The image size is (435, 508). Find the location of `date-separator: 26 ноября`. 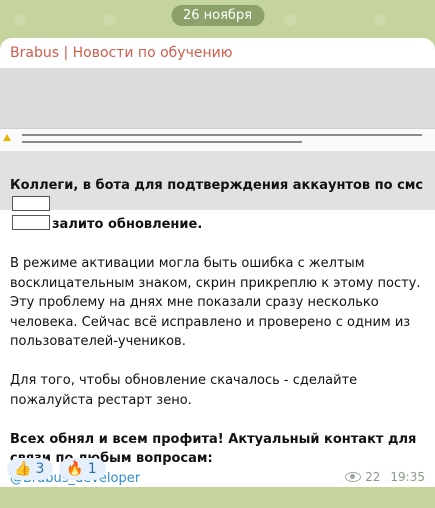

date-separator: 26 ноября is located at coordinates (217, 15).